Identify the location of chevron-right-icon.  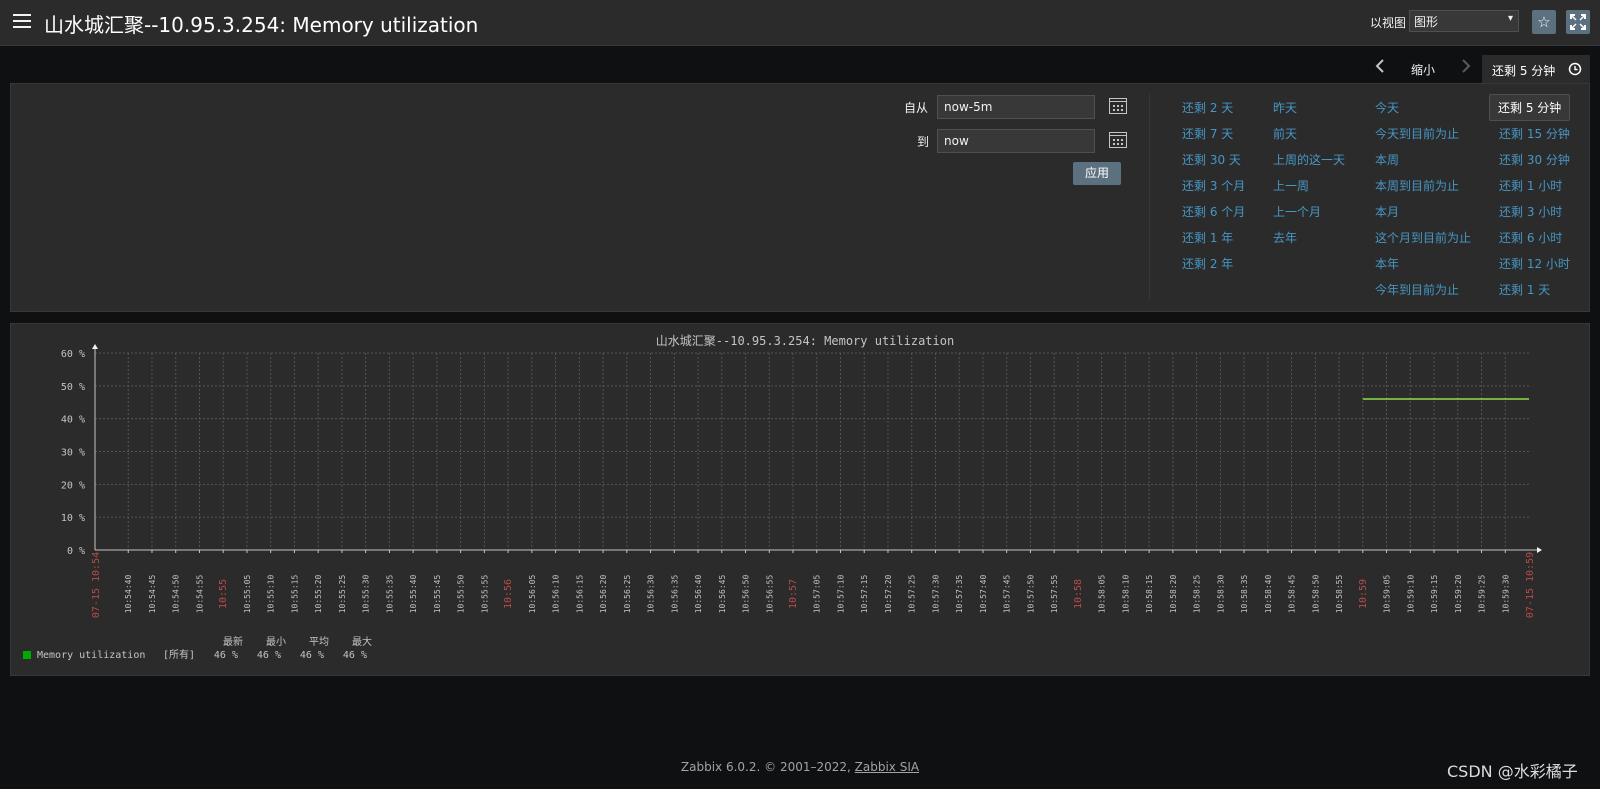
(1466, 66).